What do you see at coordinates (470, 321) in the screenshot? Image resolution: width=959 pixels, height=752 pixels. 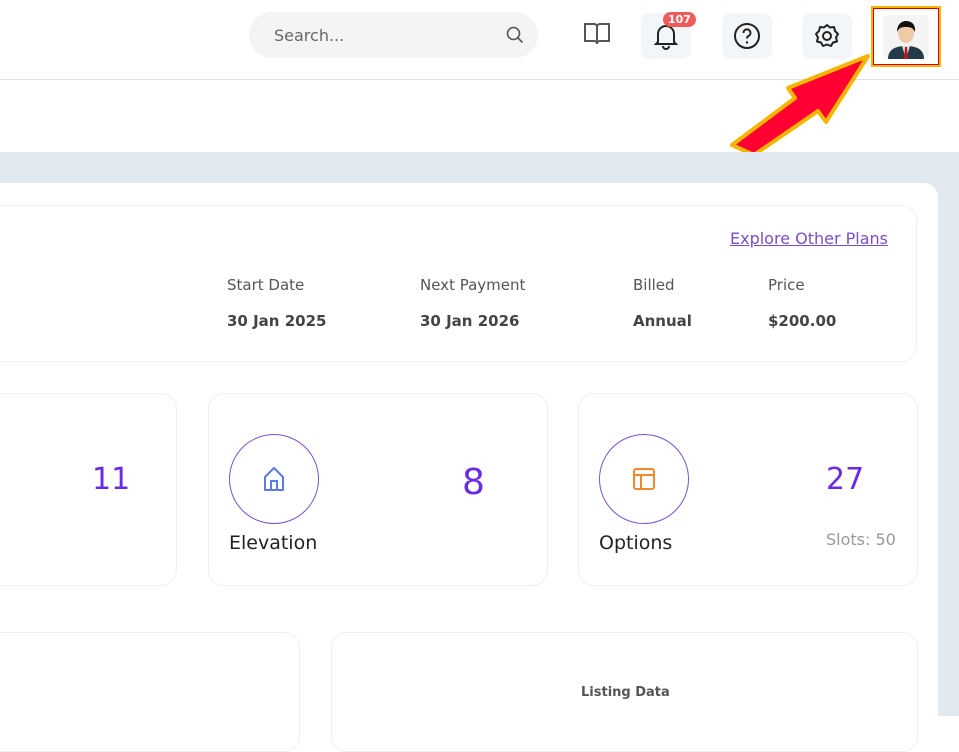 I see `next-payment-value: 30 Jan 2026` at bounding box center [470, 321].